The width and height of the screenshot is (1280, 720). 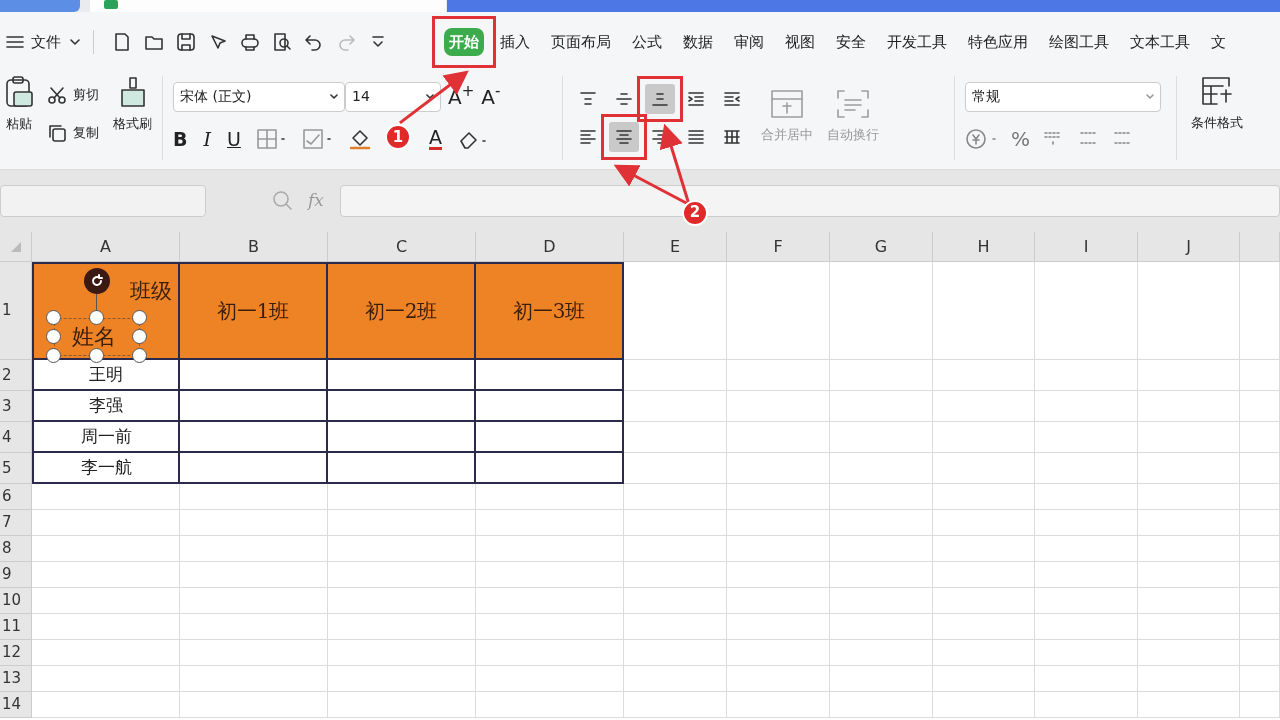 I want to click on align-center-button, so click(x=624, y=136).